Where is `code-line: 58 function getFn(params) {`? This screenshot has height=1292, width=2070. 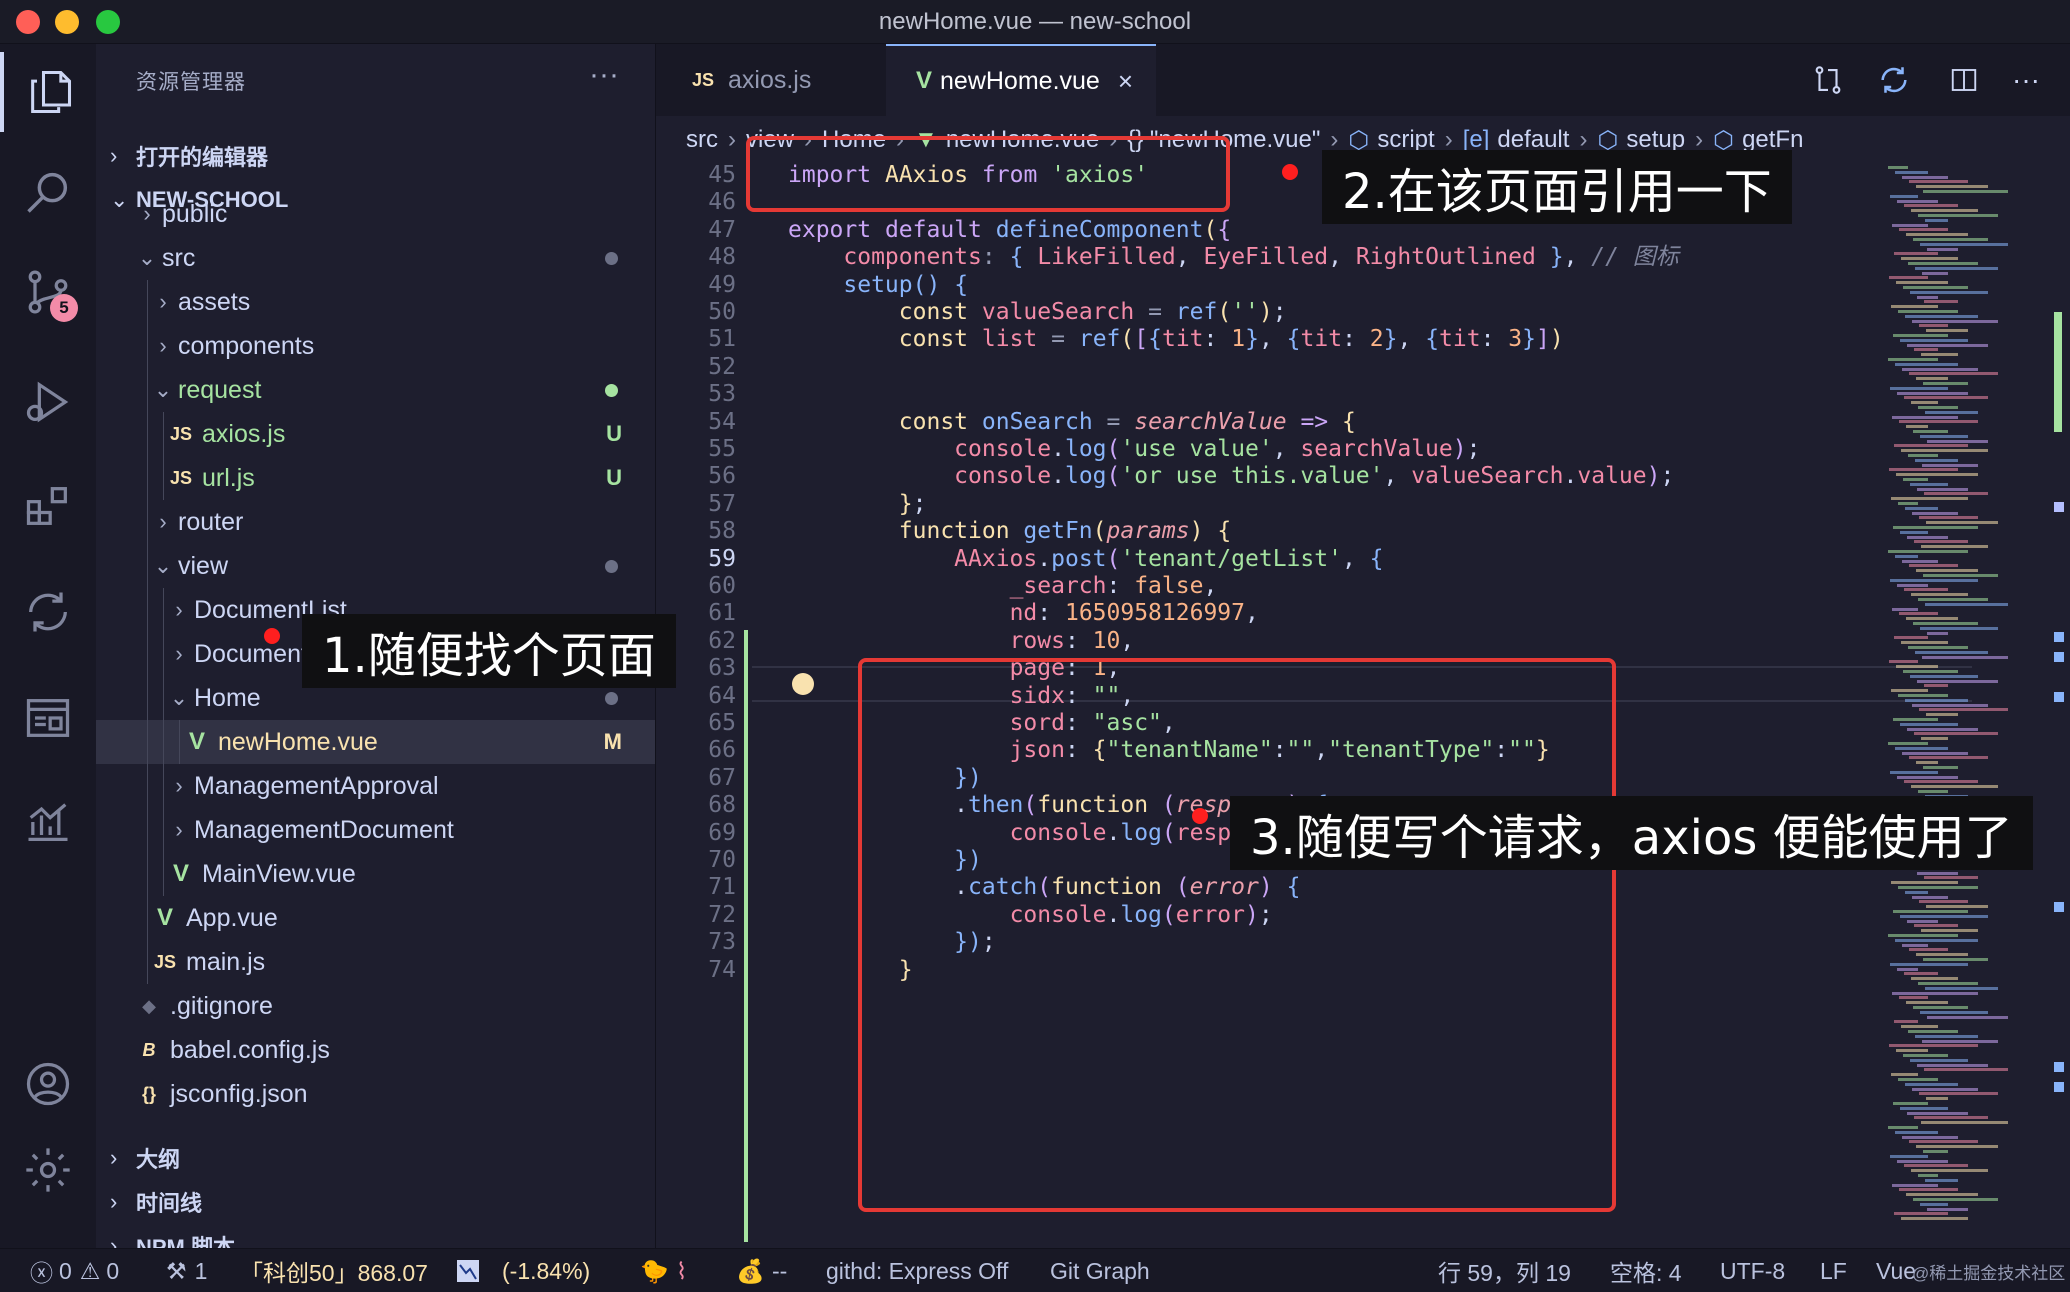
code-line: 58 function getFn(params) { is located at coordinates (1266, 531).